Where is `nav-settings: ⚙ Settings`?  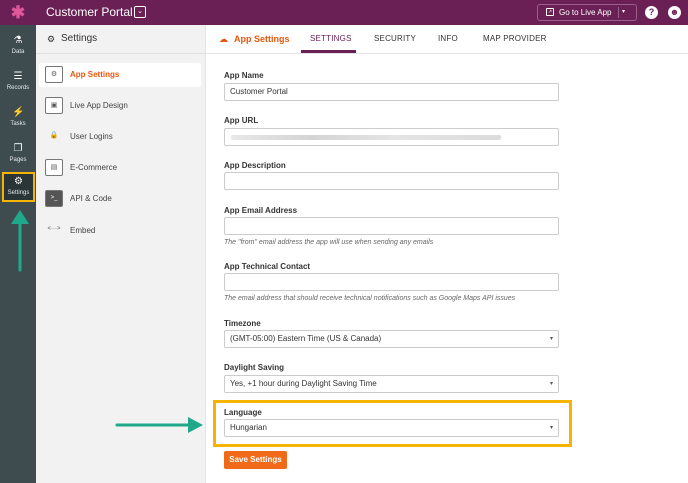
nav-settings: ⚙ Settings is located at coordinates (18, 187).